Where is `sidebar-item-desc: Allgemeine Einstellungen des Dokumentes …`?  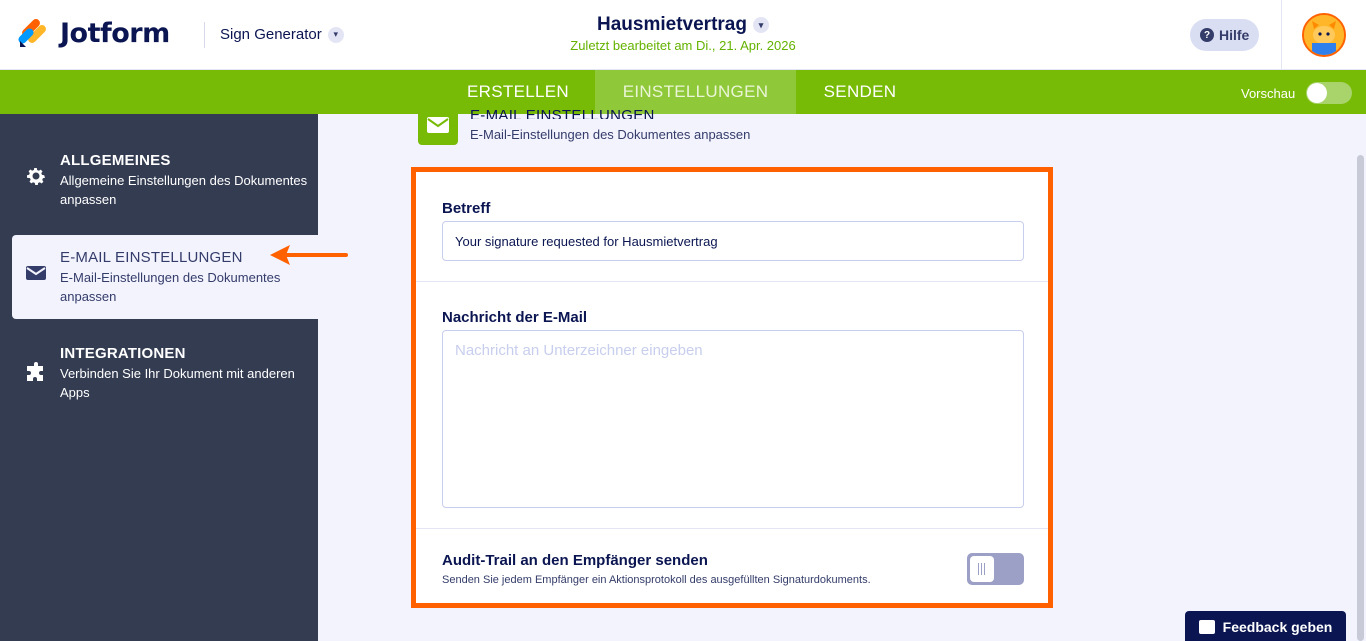
sidebar-item-desc: Allgemeine Einstellungen des Dokumentes … is located at coordinates (184, 190).